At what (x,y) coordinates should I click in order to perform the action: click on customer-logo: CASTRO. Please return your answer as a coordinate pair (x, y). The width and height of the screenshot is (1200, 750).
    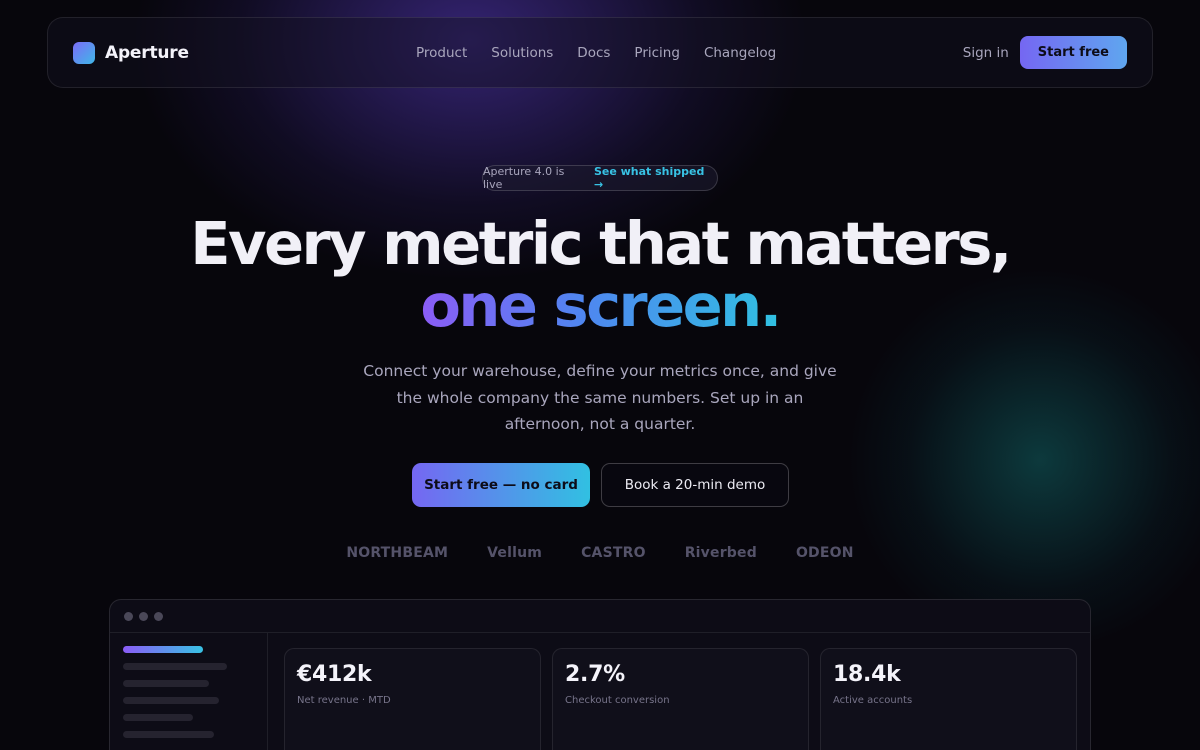
    Looking at the image, I should click on (613, 553).